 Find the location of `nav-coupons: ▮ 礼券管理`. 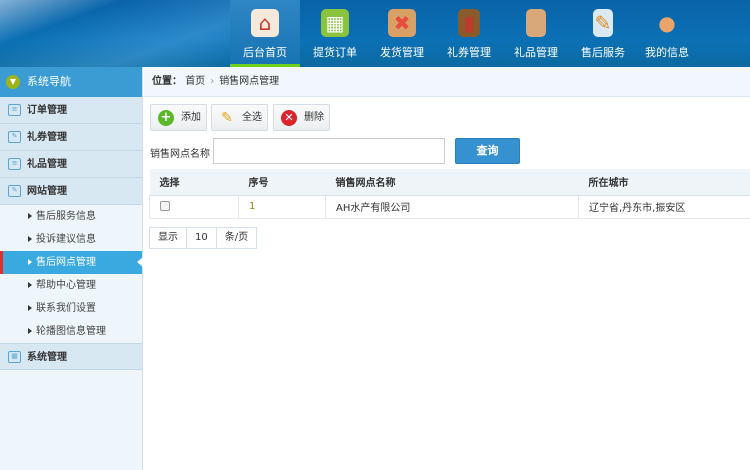

nav-coupons: ▮ 礼券管理 is located at coordinates (469, 33).